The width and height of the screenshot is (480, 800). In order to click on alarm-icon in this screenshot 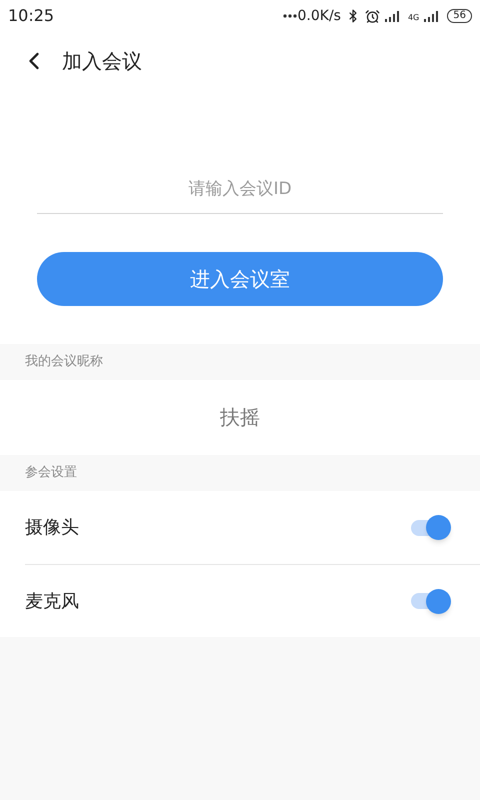, I will do `click(372, 16)`.